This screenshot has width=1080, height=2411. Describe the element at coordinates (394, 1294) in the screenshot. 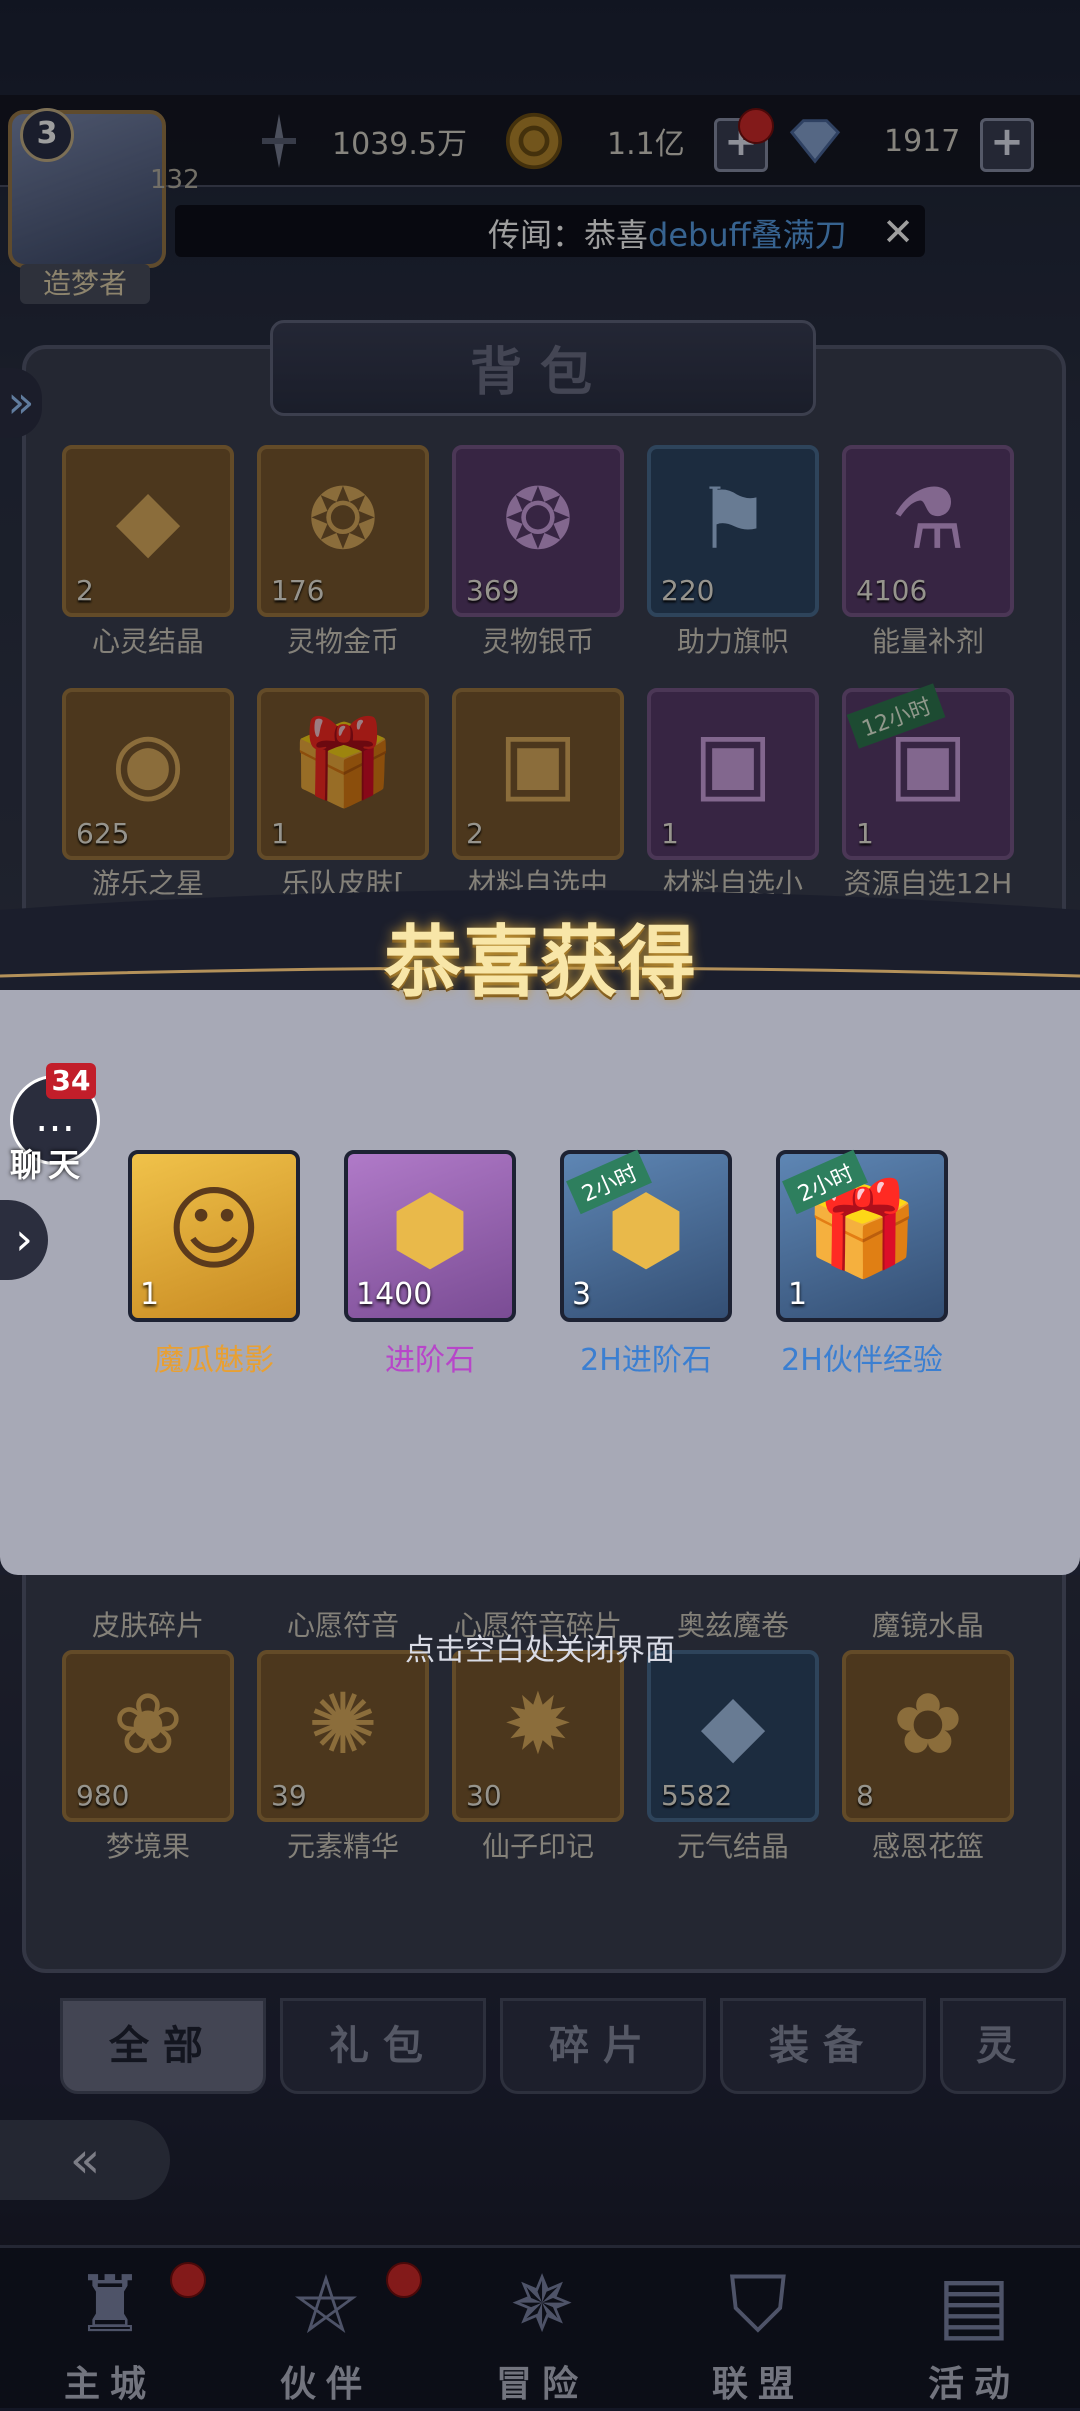

I see `reward-qty: 1400` at that location.